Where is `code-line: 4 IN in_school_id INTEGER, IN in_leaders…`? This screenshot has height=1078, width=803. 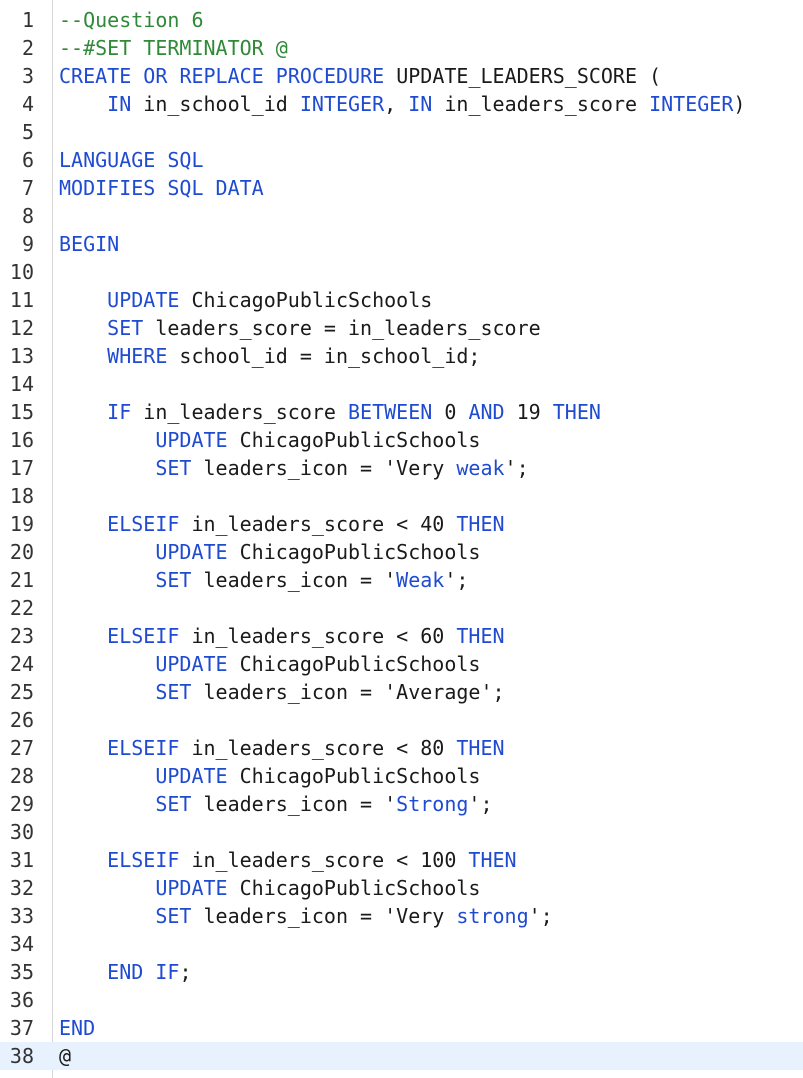 code-line: 4 IN in_school_id INTEGER, IN in_leaders… is located at coordinates (401, 104).